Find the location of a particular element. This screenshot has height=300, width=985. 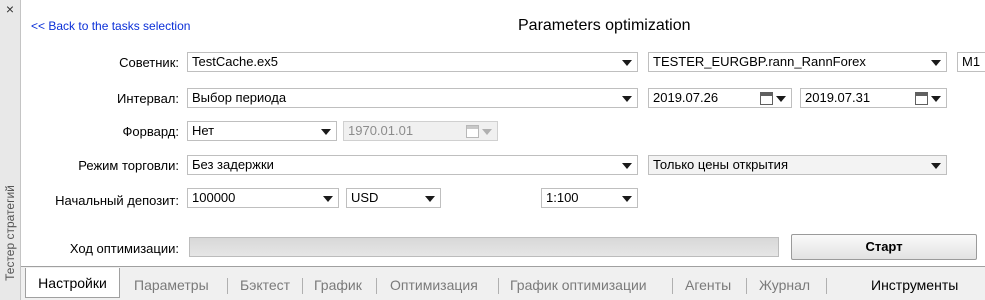

forward-date-picker: 1970.01.01 is located at coordinates (420, 131).